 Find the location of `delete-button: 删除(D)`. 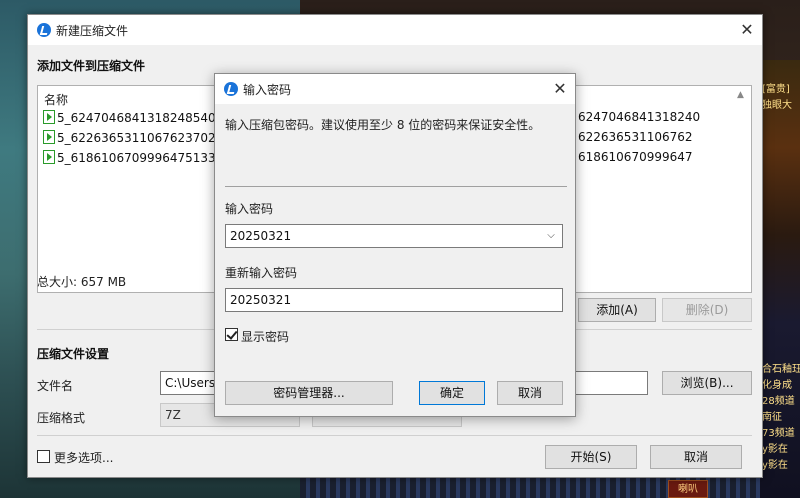

delete-button: 删除(D) is located at coordinates (707, 310).